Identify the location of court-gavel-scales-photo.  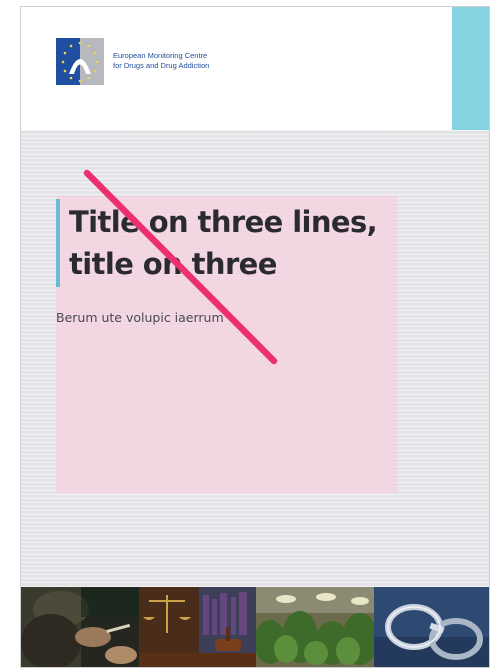
(197, 627).